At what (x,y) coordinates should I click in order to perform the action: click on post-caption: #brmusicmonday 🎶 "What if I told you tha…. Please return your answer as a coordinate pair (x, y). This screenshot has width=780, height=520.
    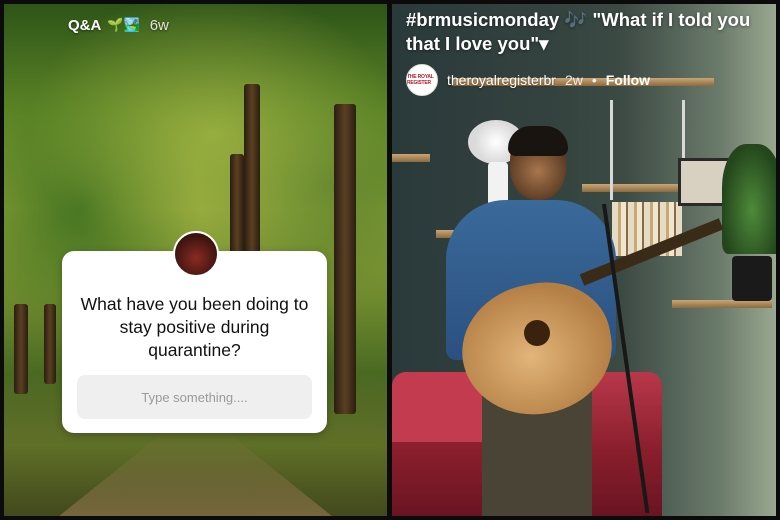
    Looking at the image, I should click on (589, 32).